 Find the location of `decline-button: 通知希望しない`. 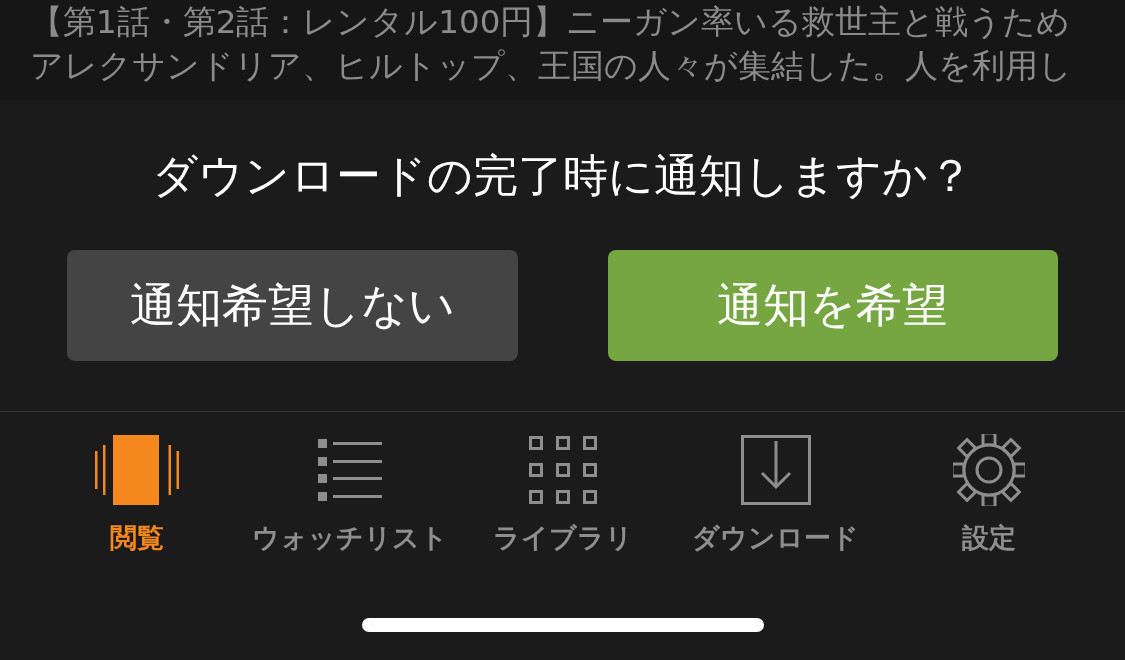

decline-button: 通知希望しない is located at coordinates (292, 305).